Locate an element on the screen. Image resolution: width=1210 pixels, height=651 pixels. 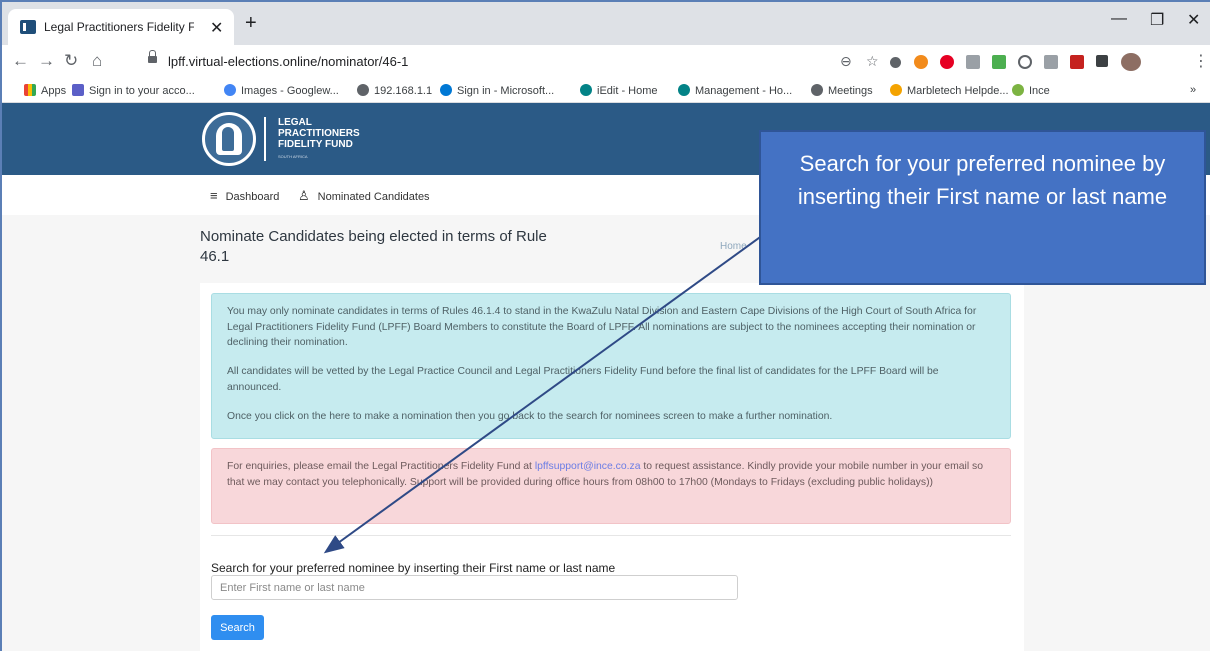
bookmark-item: 192.168.1.1 is located at coordinates (394, 90).